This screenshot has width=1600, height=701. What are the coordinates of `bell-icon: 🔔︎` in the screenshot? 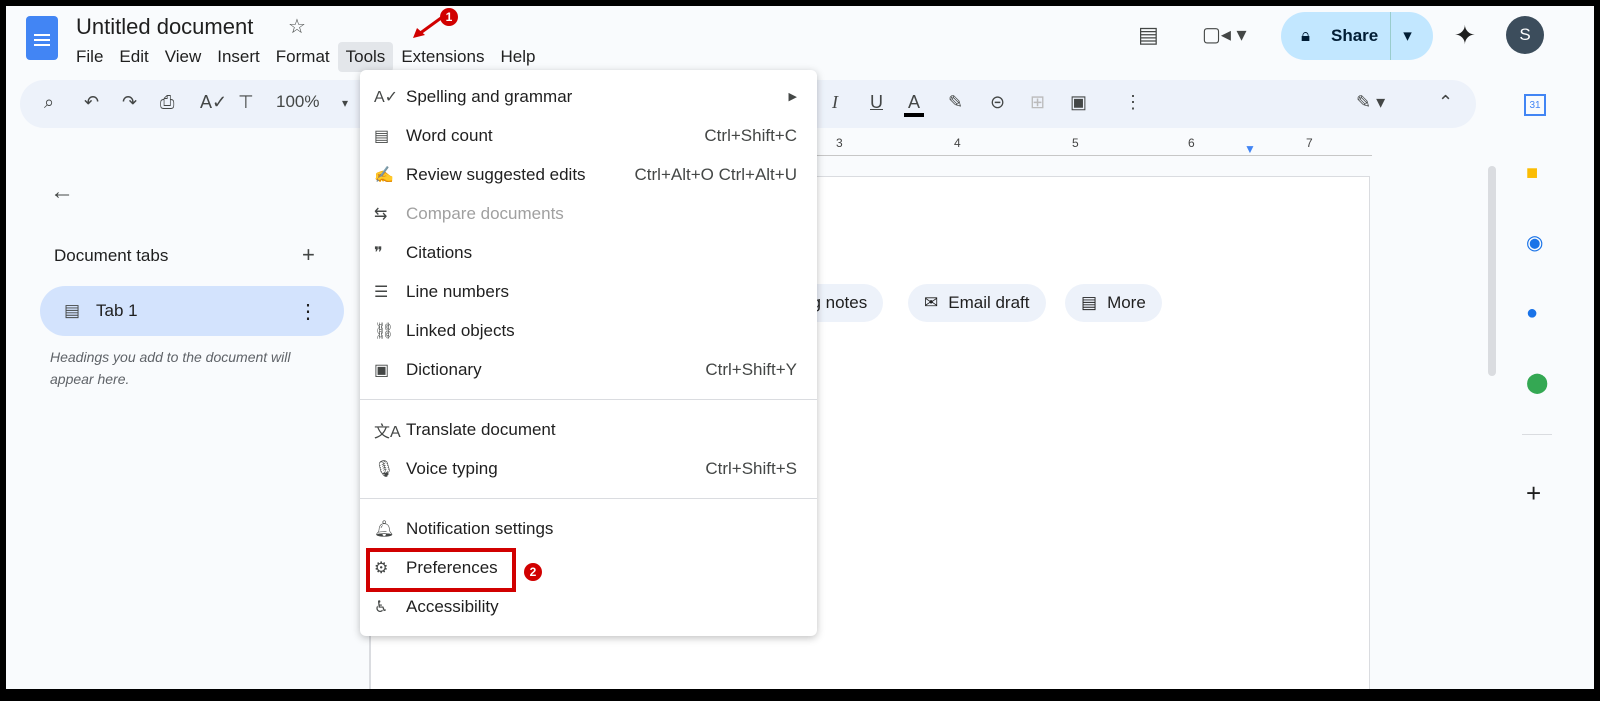 It's located at (384, 529).